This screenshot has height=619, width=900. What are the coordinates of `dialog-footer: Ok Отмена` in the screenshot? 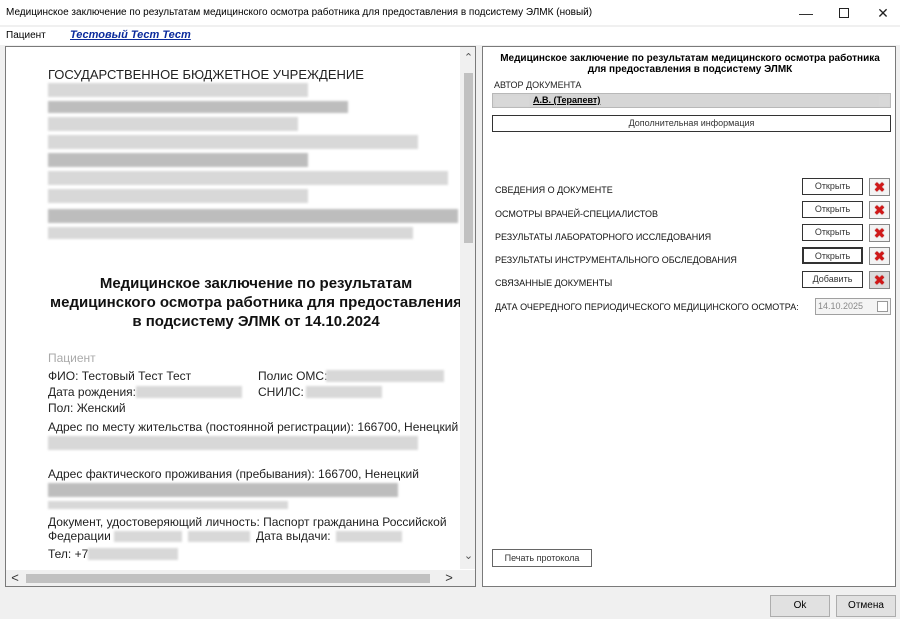 It's located at (450, 603).